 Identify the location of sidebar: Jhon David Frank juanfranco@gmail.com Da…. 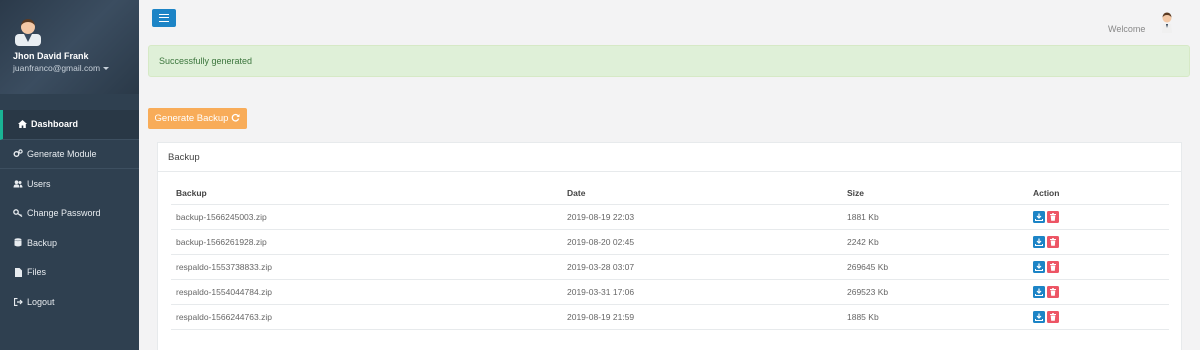
(69, 175).